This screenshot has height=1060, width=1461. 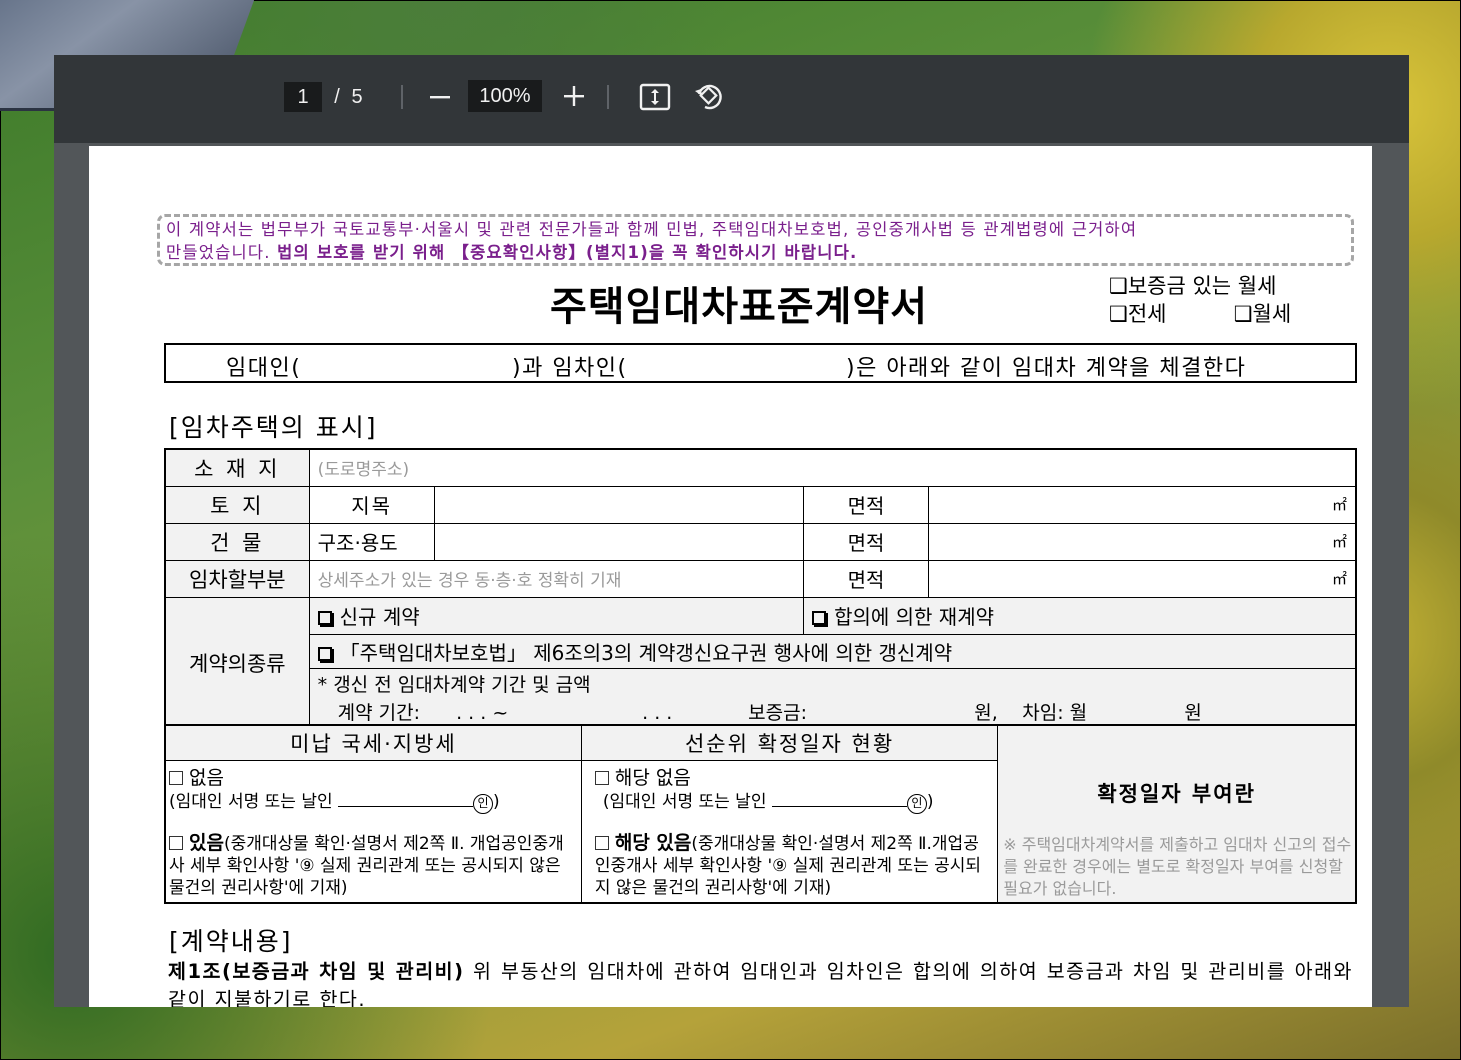 What do you see at coordinates (1176, 794) in the screenshot?
I see `confirmation-date-title: 확정일자 부여란` at bounding box center [1176, 794].